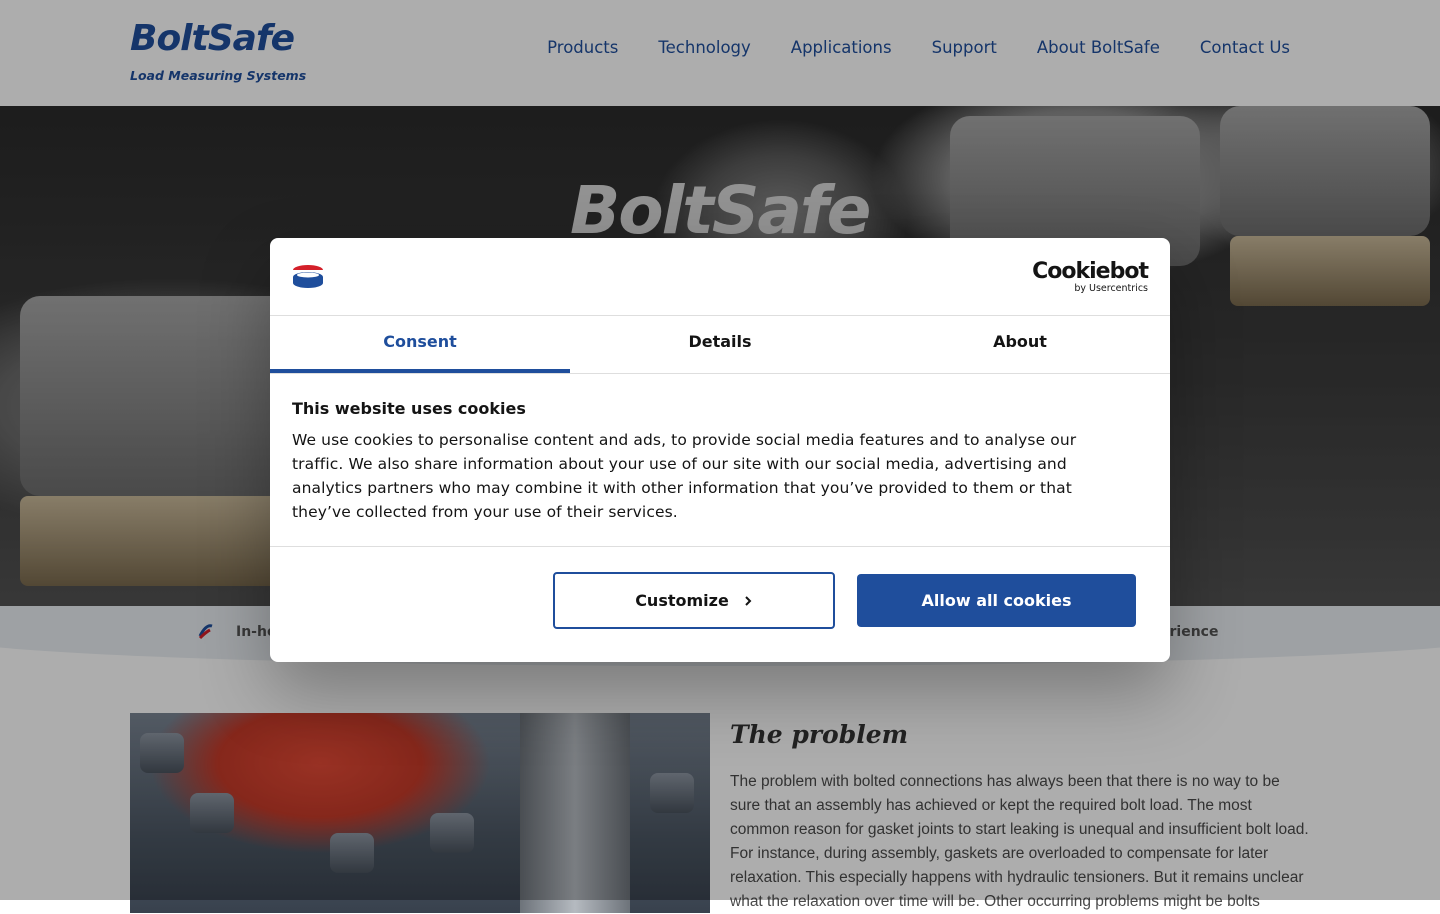  I want to click on site-brand-icon, so click(308, 276).